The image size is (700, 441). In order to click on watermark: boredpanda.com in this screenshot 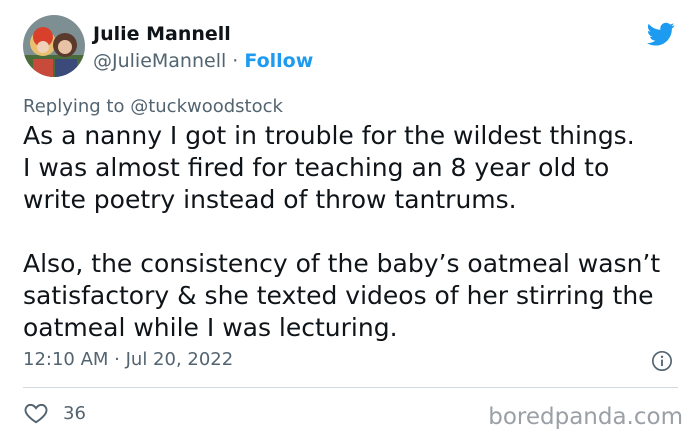, I will do `click(585, 417)`.